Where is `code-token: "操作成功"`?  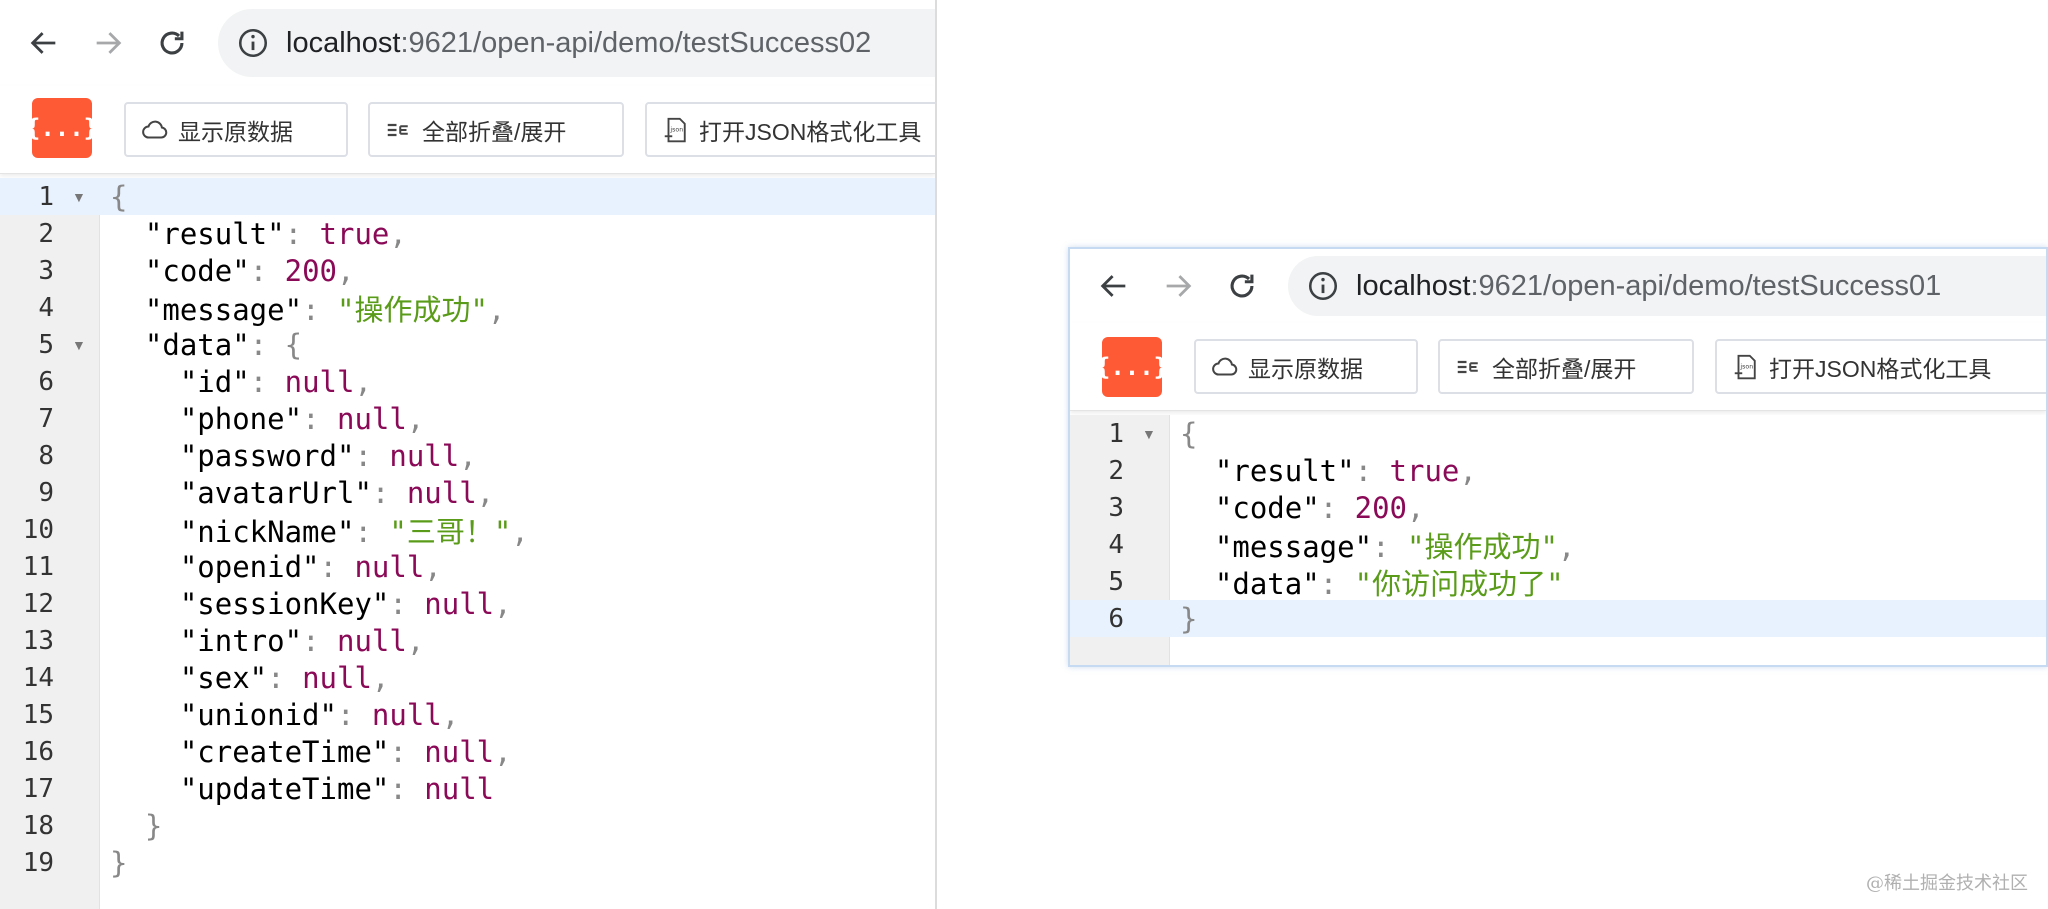 code-token: "操作成功" is located at coordinates (412, 309).